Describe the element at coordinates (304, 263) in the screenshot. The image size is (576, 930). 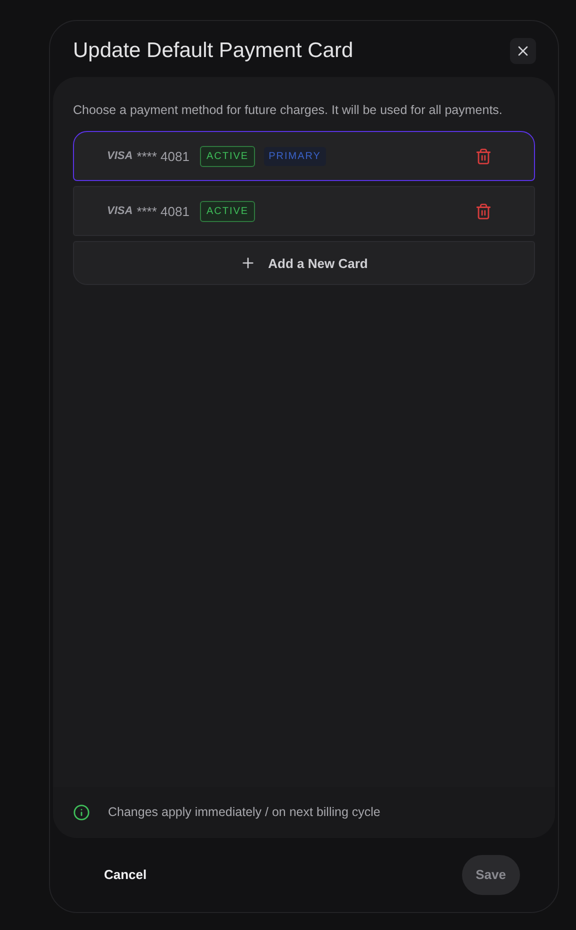
I see `add-card-button: Add a New Card` at that location.